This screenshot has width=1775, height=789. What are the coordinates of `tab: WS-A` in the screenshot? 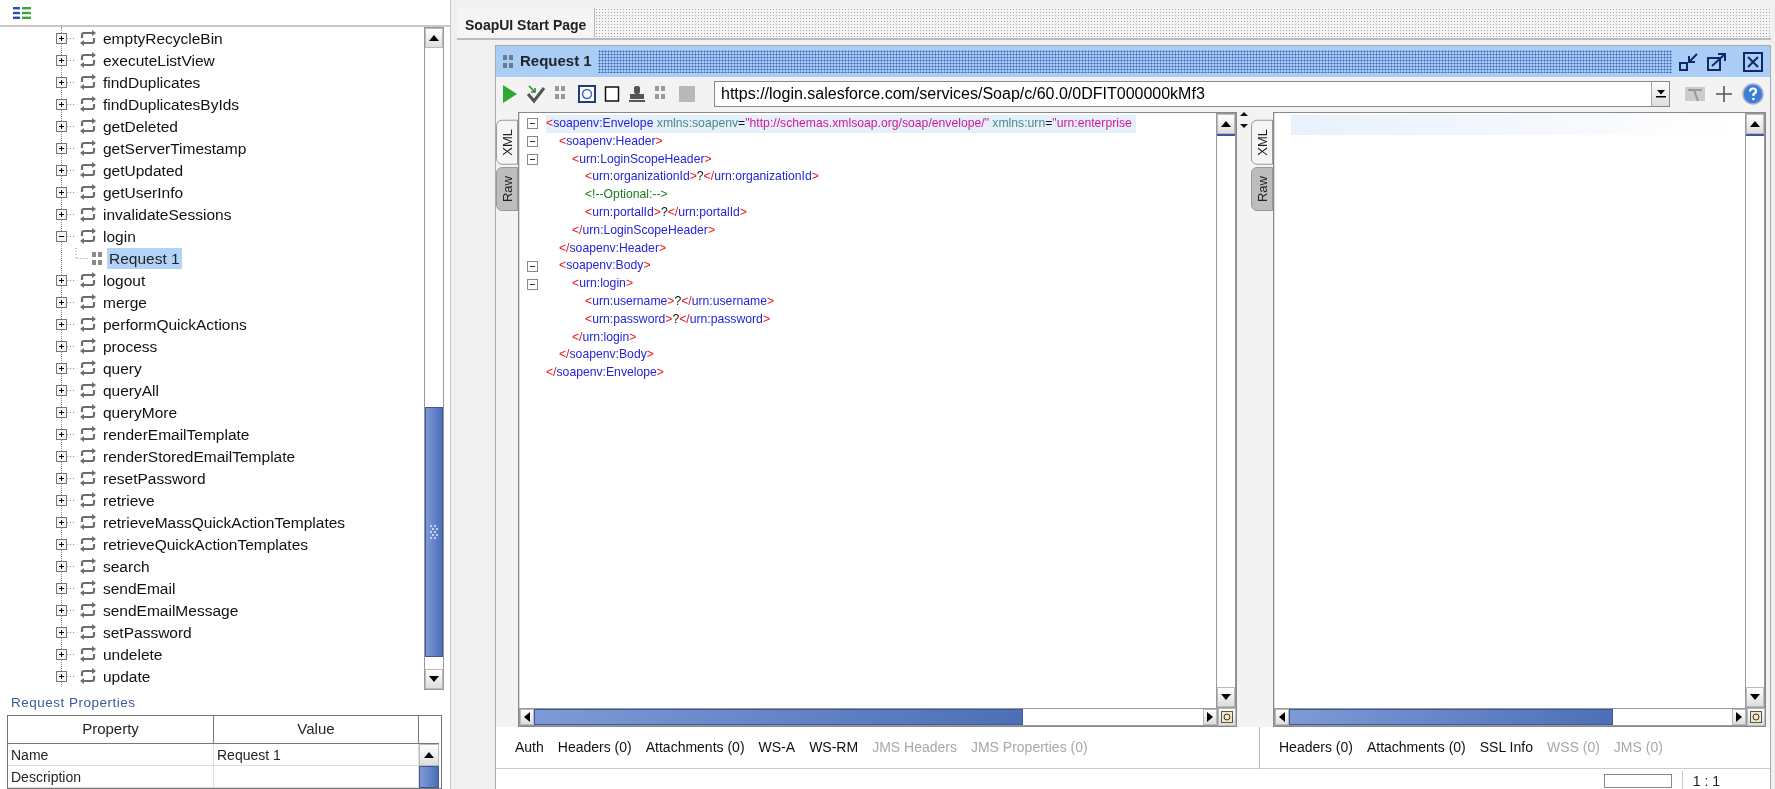 It's located at (777, 747).